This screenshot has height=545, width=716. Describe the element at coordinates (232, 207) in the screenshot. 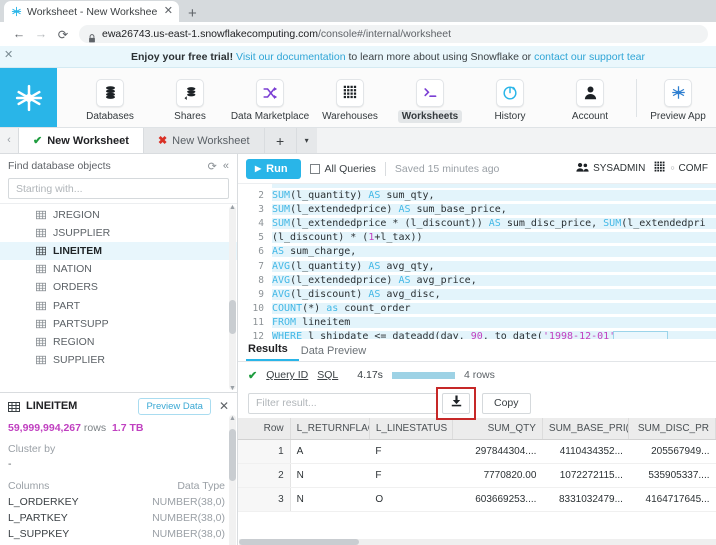

I see `tree-scroll-up-icon: ▲` at that location.